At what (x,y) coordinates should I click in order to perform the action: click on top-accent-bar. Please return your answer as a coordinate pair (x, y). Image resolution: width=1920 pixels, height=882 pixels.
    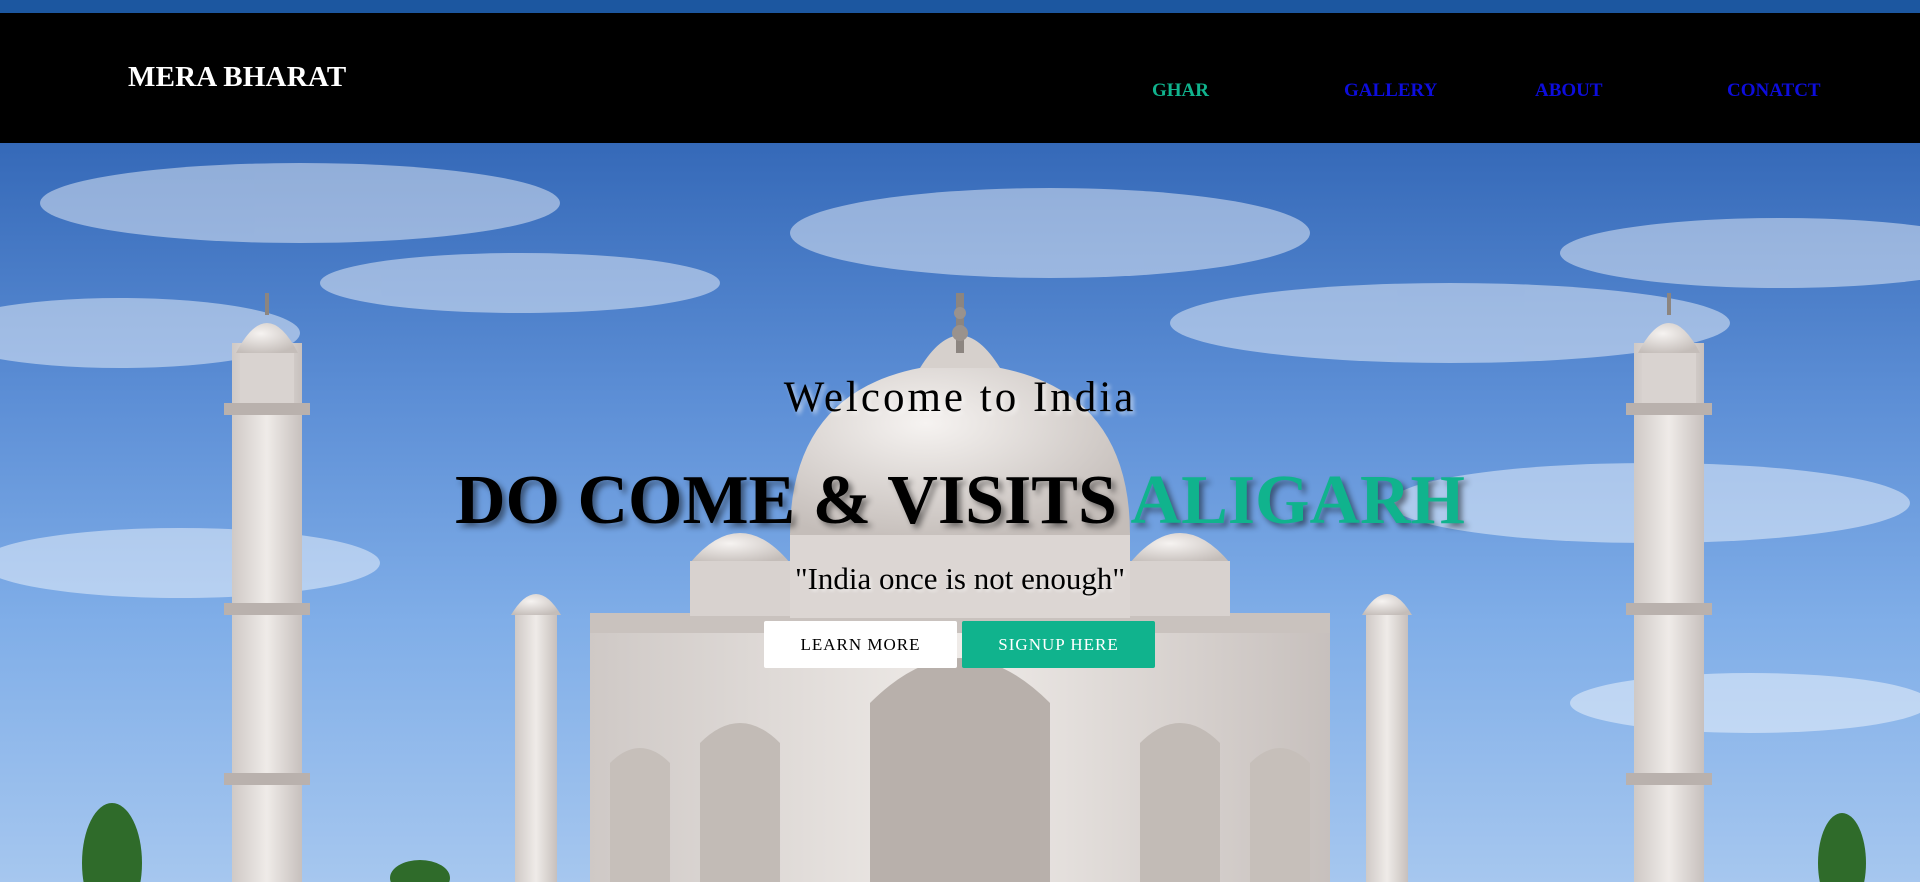
    Looking at the image, I should click on (960, 6).